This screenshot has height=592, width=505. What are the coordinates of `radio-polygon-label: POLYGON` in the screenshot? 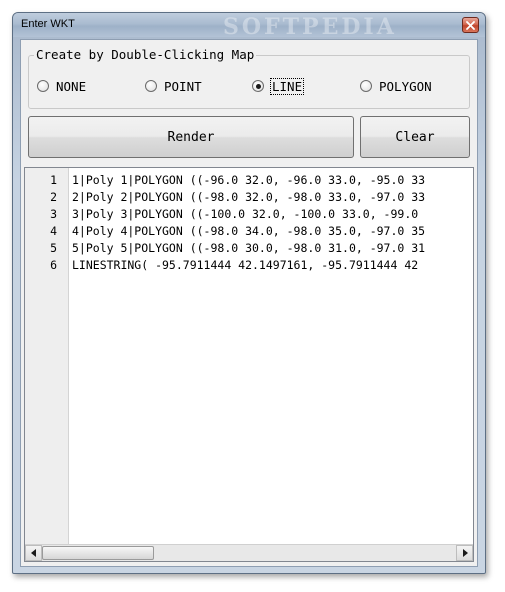 It's located at (405, 86).